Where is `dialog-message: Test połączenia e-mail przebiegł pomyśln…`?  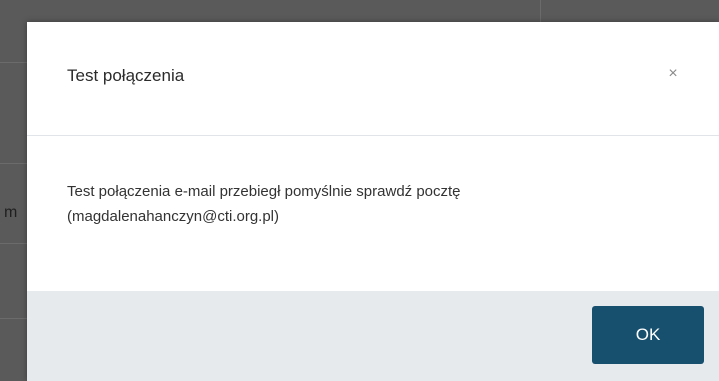 dialog-message: Test połączenia e-mail przebiegł pomyśln… is located at coordinates (367, 204).